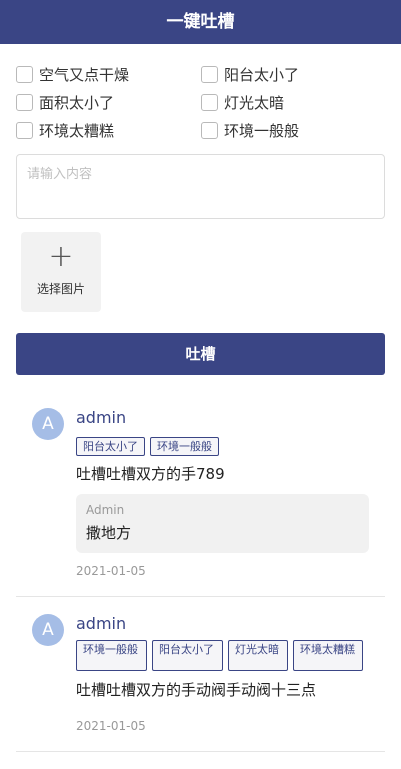 The image size is (401, 769). What do you see at coordinates (109, 533) in the screenshot?
I see `reply-text: 撒地方` at bounding box center [109, 533].